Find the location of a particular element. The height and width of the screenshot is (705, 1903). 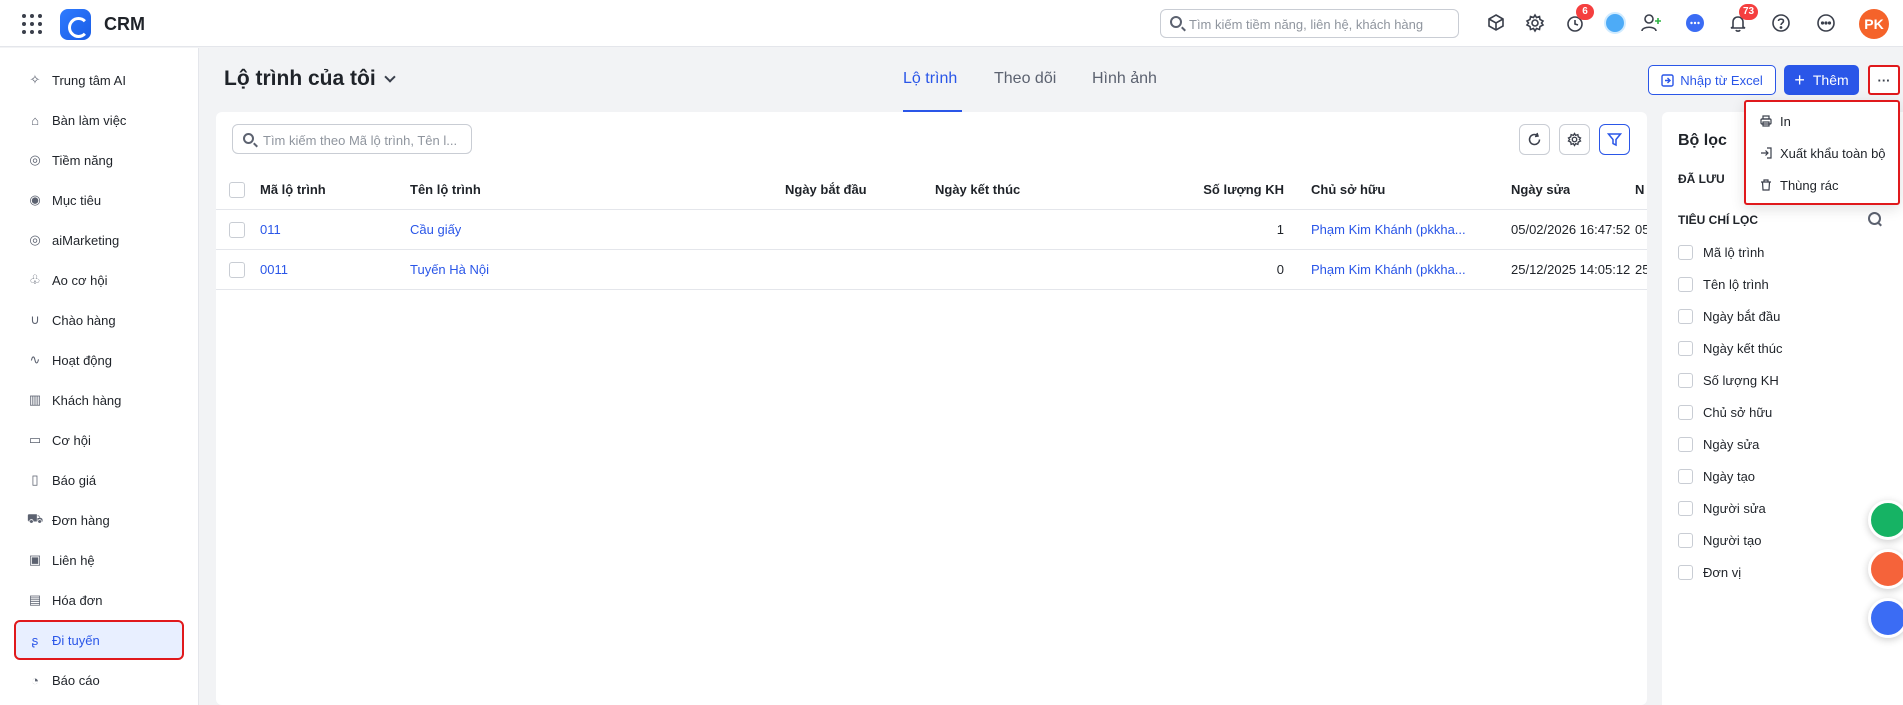

modified-date-cell: 25/12/2025 14:05:12 is located at coordinates (1571, 269).